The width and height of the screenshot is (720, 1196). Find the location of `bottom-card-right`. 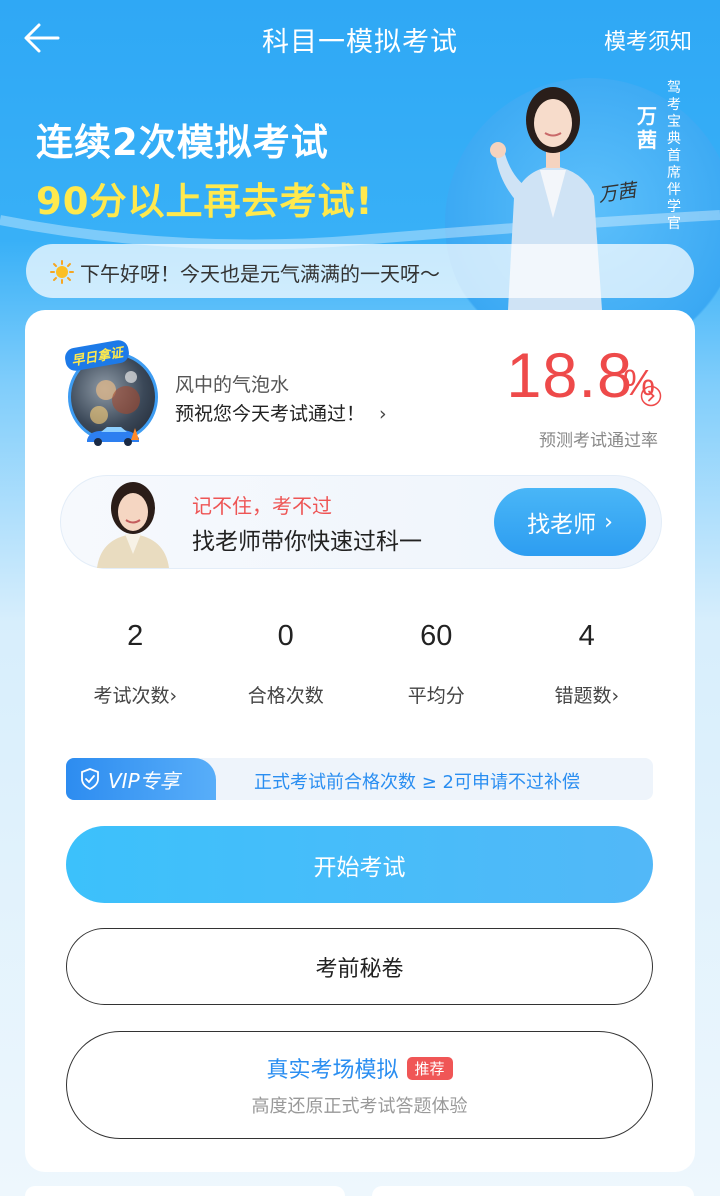

bottom-card-right is located at coordinates (533, 1191).